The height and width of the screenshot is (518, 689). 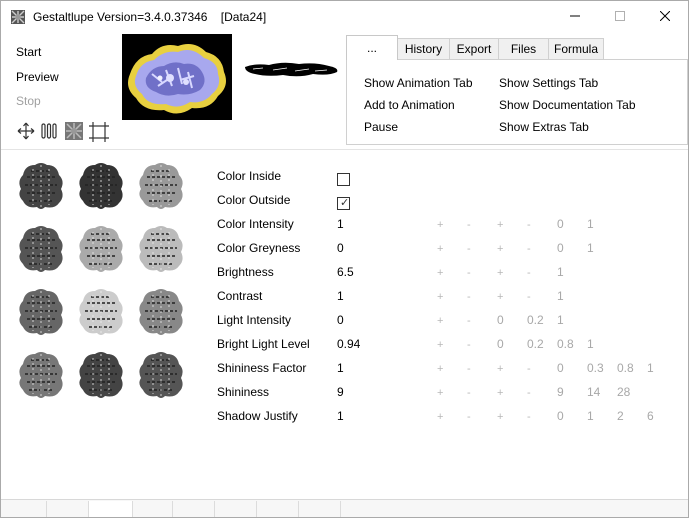 What do you see at coordinates (418, 83) in the screenshot?
I see `show-animation-tab-link: Show Animation Tab` at bounding box center [418, 83].